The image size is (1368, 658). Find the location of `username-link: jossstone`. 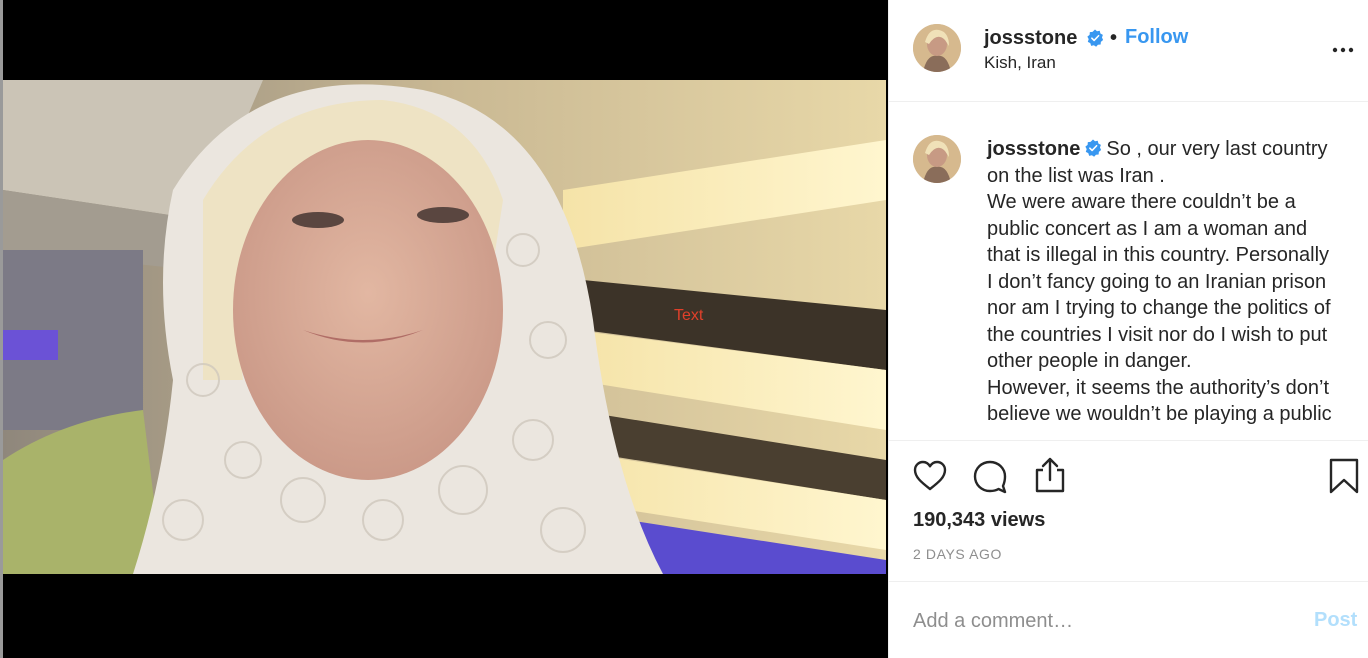

username-link: jossstone is located at coordinates (1030, 38).